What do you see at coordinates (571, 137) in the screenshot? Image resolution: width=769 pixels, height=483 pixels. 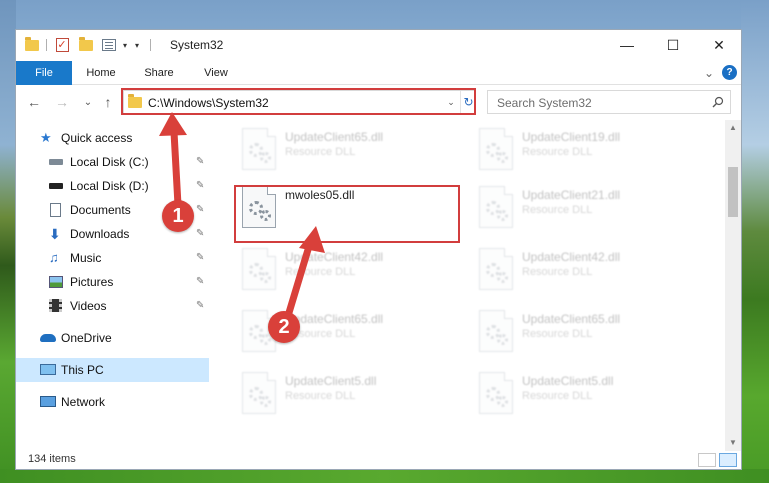 I see `file-name: UpdateClient19.dll` at bounding box center [571, 137].